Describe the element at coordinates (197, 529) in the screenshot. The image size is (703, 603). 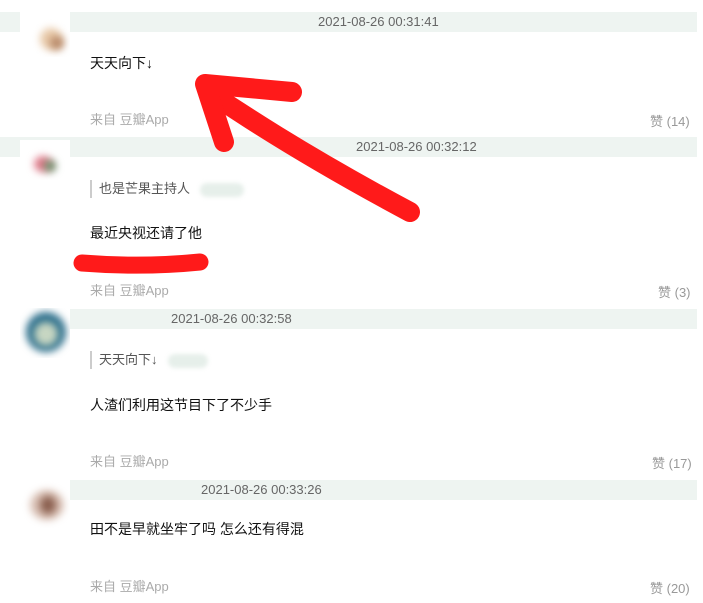
I see `comment-text: 田不是早就坐牢了吗 怎么还有得混` at that location.